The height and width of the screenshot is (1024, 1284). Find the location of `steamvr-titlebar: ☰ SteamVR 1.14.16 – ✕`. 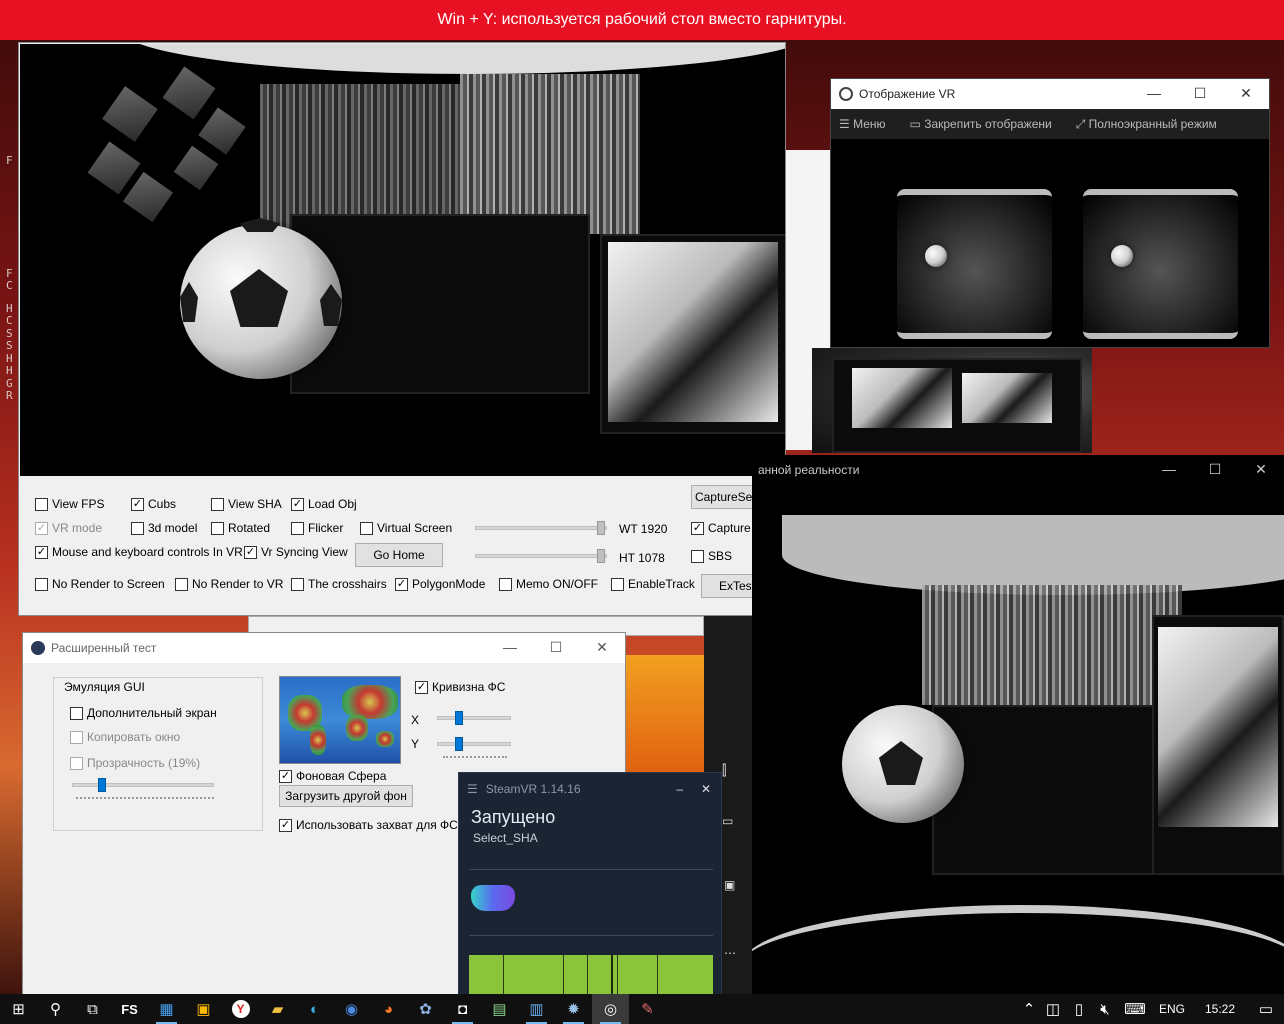

steamvr-titlebar: ☰ SteamVR 1.14.16 – ✕ is located at coordinates (590, 789).